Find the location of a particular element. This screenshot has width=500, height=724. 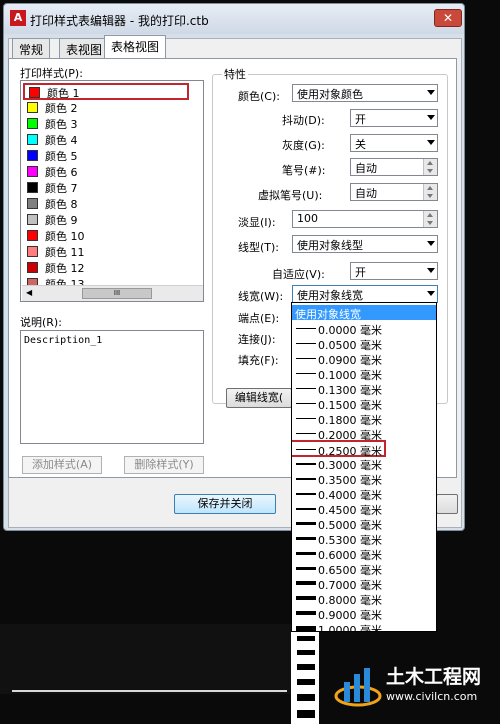

adaptive-select: 开 is located at coordinates (394, 271).